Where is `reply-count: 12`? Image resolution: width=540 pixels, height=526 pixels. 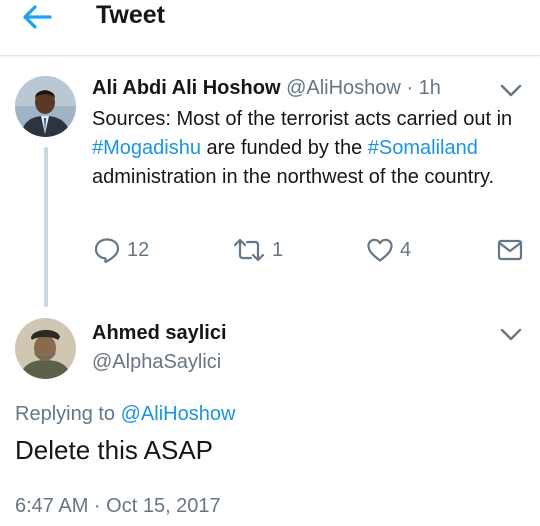
reply-count: 12 is located at coordinates (138, 249).